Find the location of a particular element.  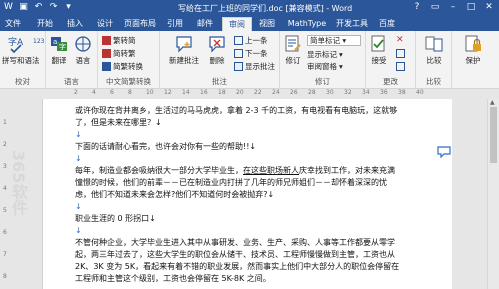

translate-button: a 字 翻译 is located at coordinates (59, 50).